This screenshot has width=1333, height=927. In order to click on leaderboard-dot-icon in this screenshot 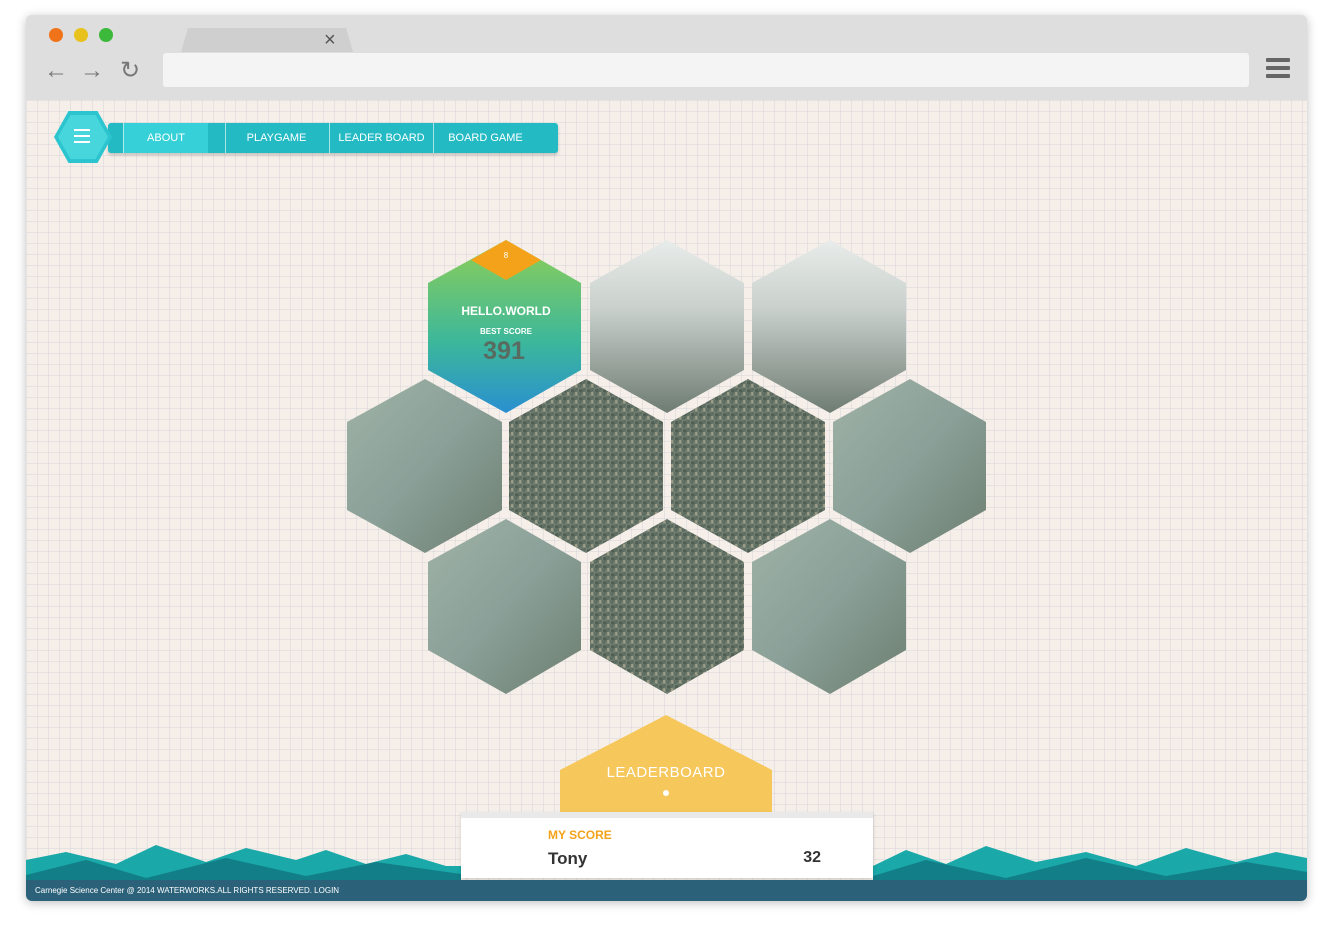, I will do `click(666, 793)`.